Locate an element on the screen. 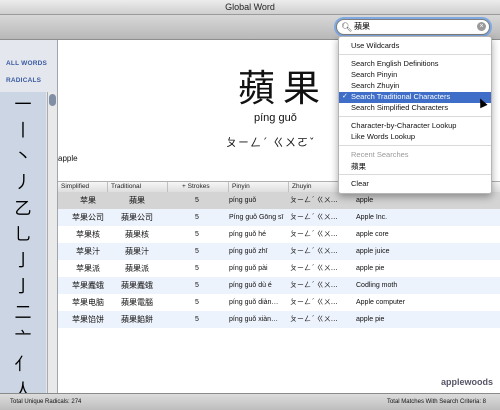  col-strokes: + Strokes is located at coordinates (198, 187).